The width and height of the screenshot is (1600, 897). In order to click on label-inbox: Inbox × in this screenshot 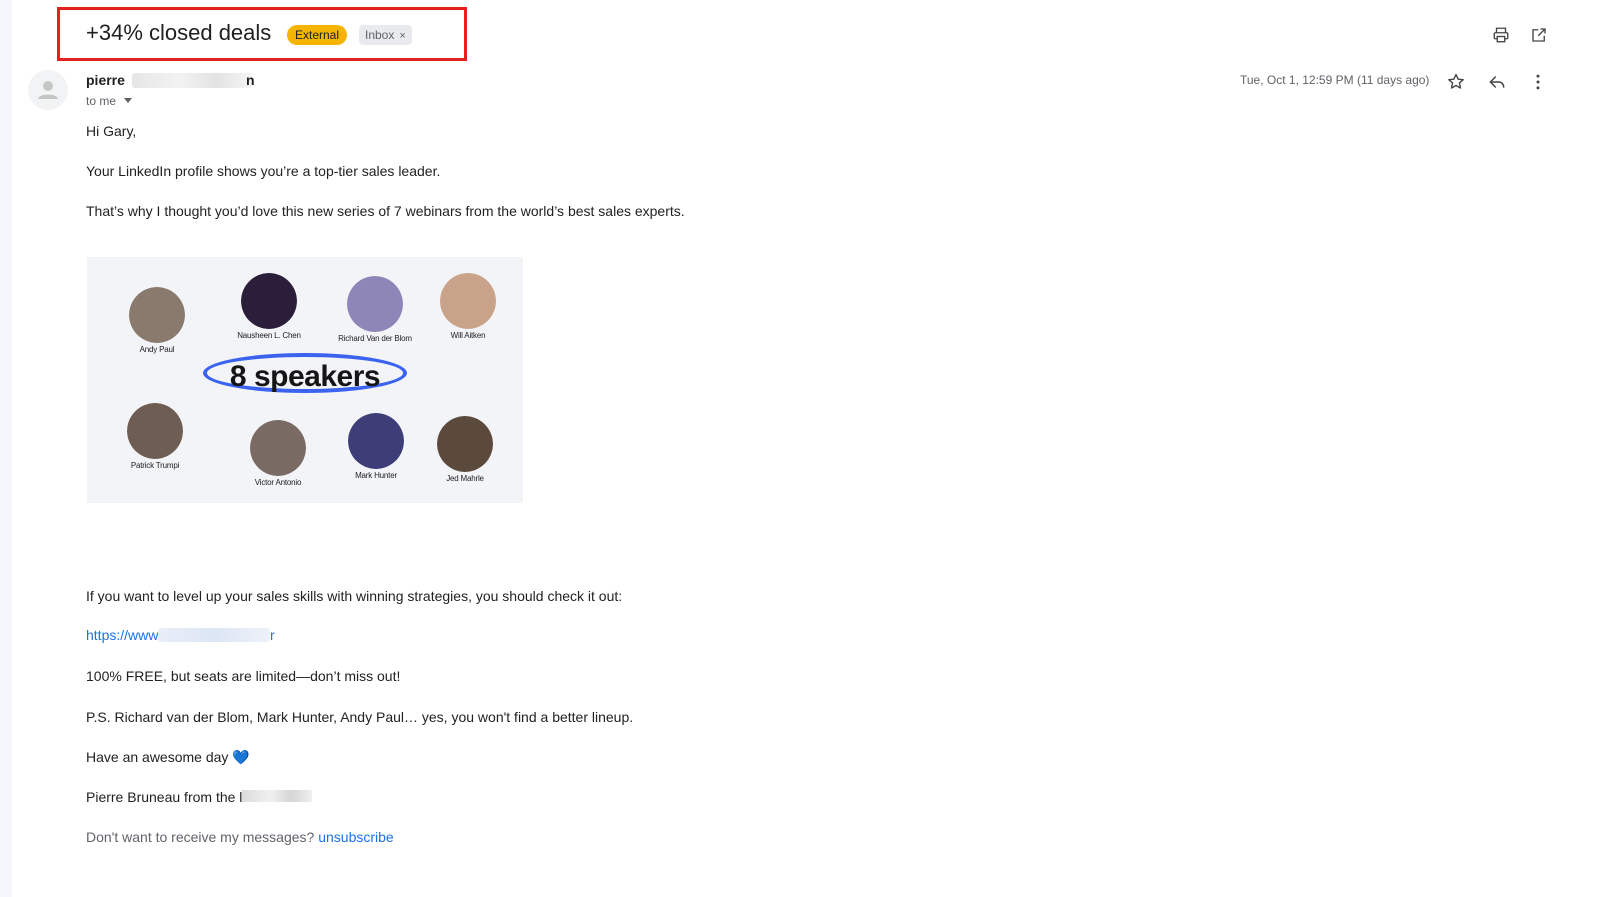, I will do `click(385, 35)`.